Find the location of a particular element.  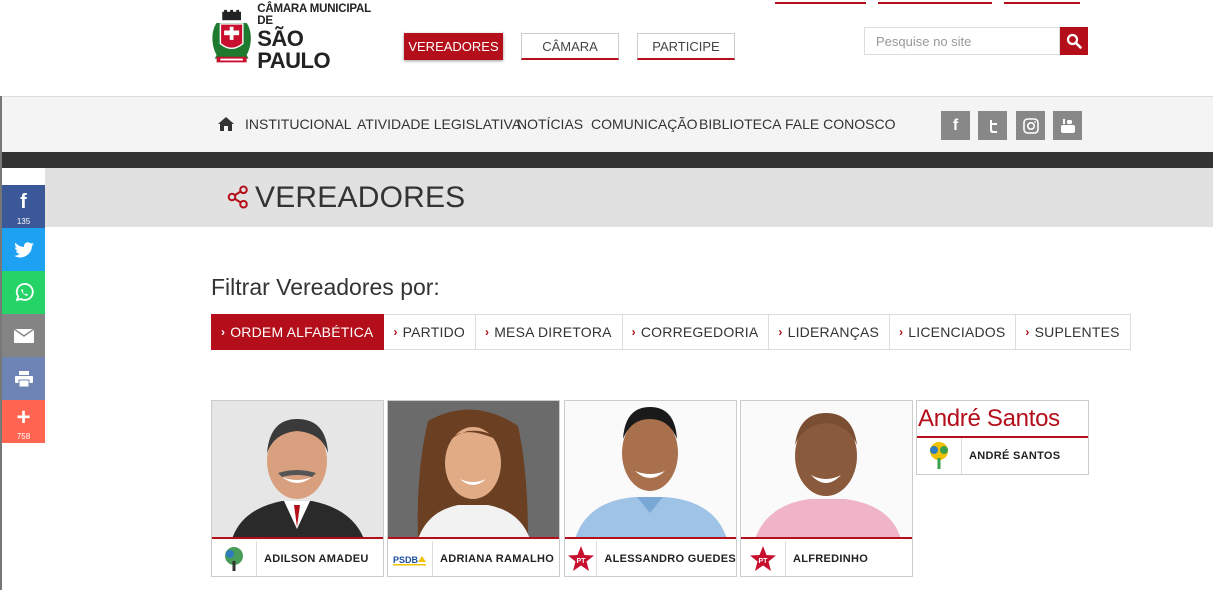

logo-text: CÂMARA MUNICIPAL DE SÃO PAULO is located at coordinates (319, 37).